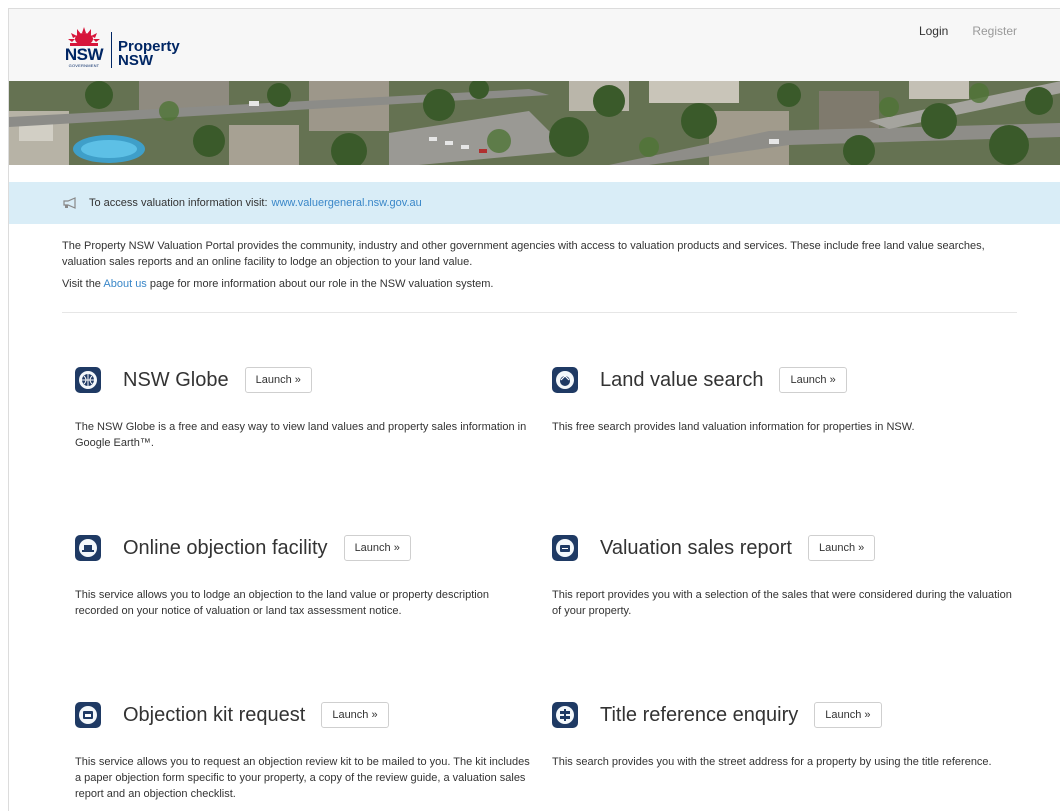 This screenshot has height=811, width=1060. Describe the element at coordinates (565, 380) in the screenshot. I see `house-search-icon` at that location.